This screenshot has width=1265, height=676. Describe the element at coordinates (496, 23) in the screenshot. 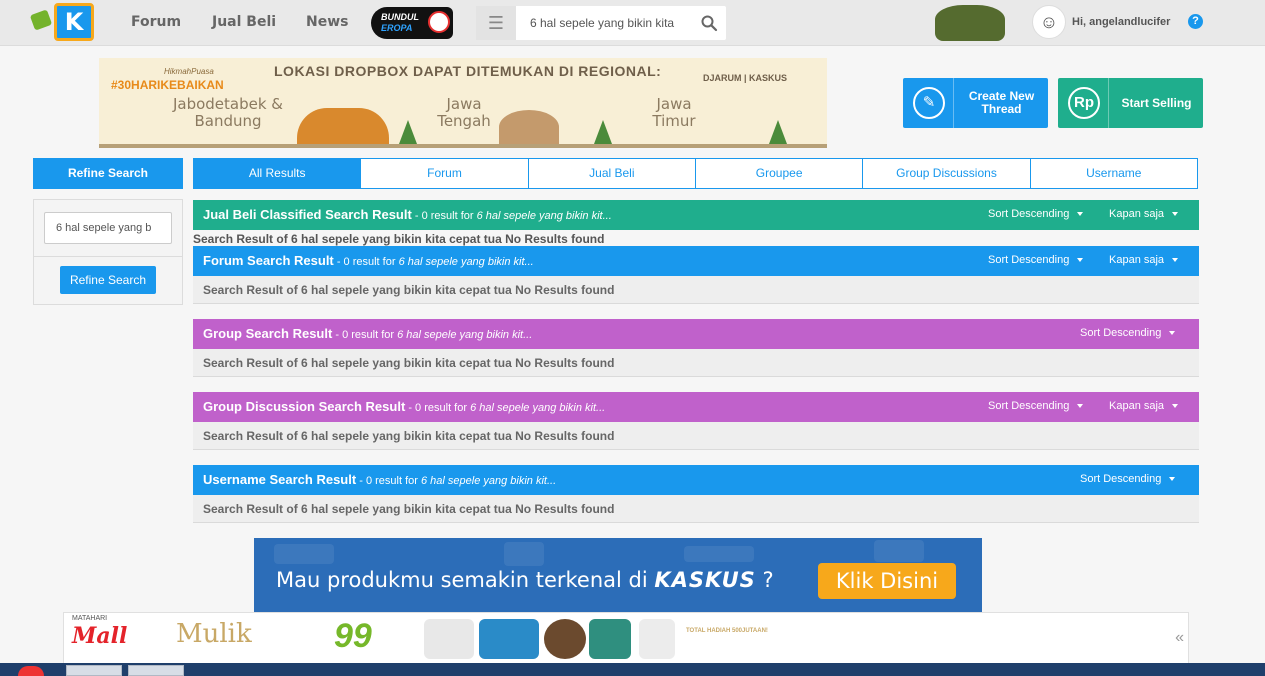

I see `hamburger-menu-icon: ☰` at that location.